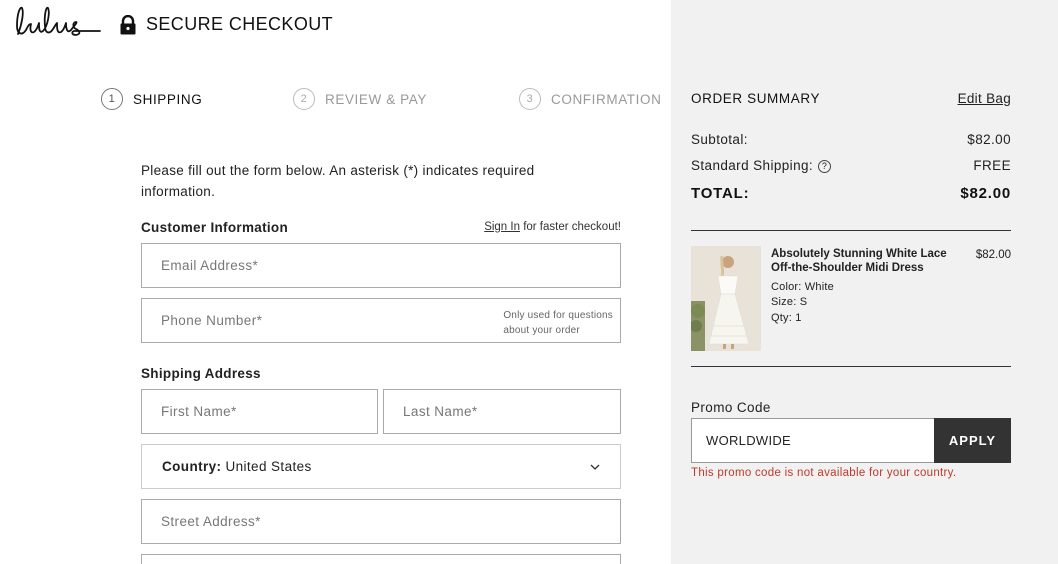 This screenshot has height=564, width=1058. I want to click on secure-checkout-heading: SECURE CHECKOUT, so click(226, 24).